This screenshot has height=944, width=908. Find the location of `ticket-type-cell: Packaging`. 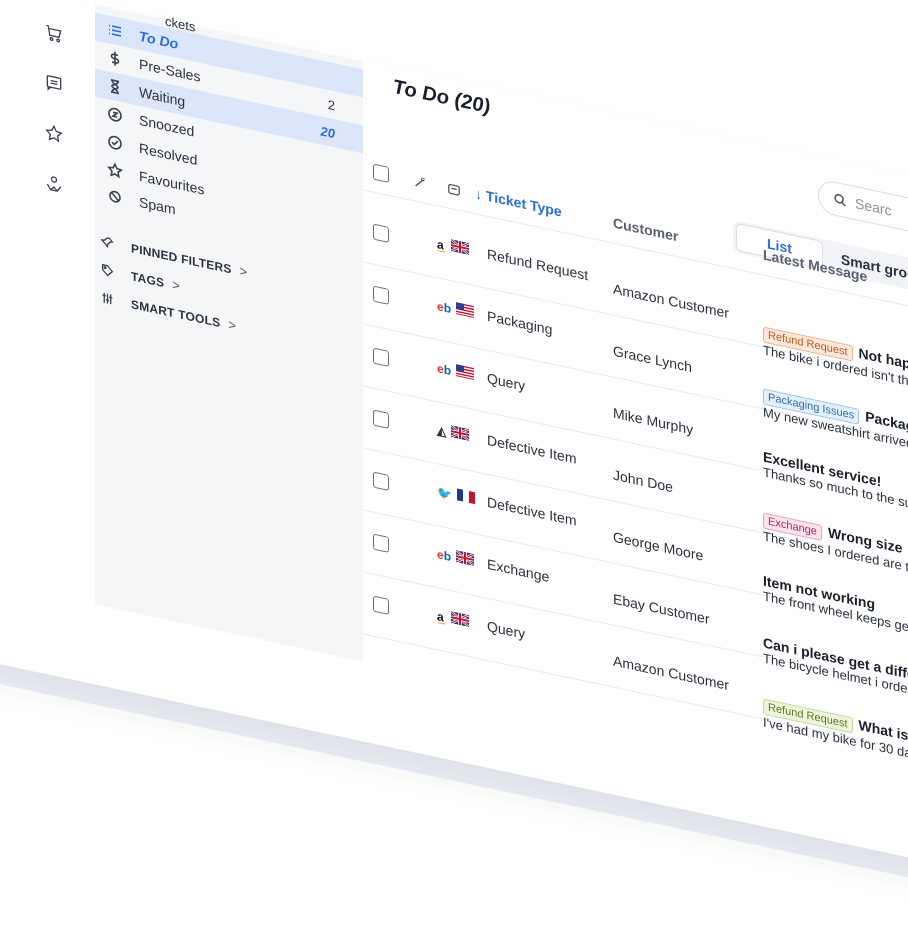

ticket-type-cell: Packaging is located at coordinates (520, 322).